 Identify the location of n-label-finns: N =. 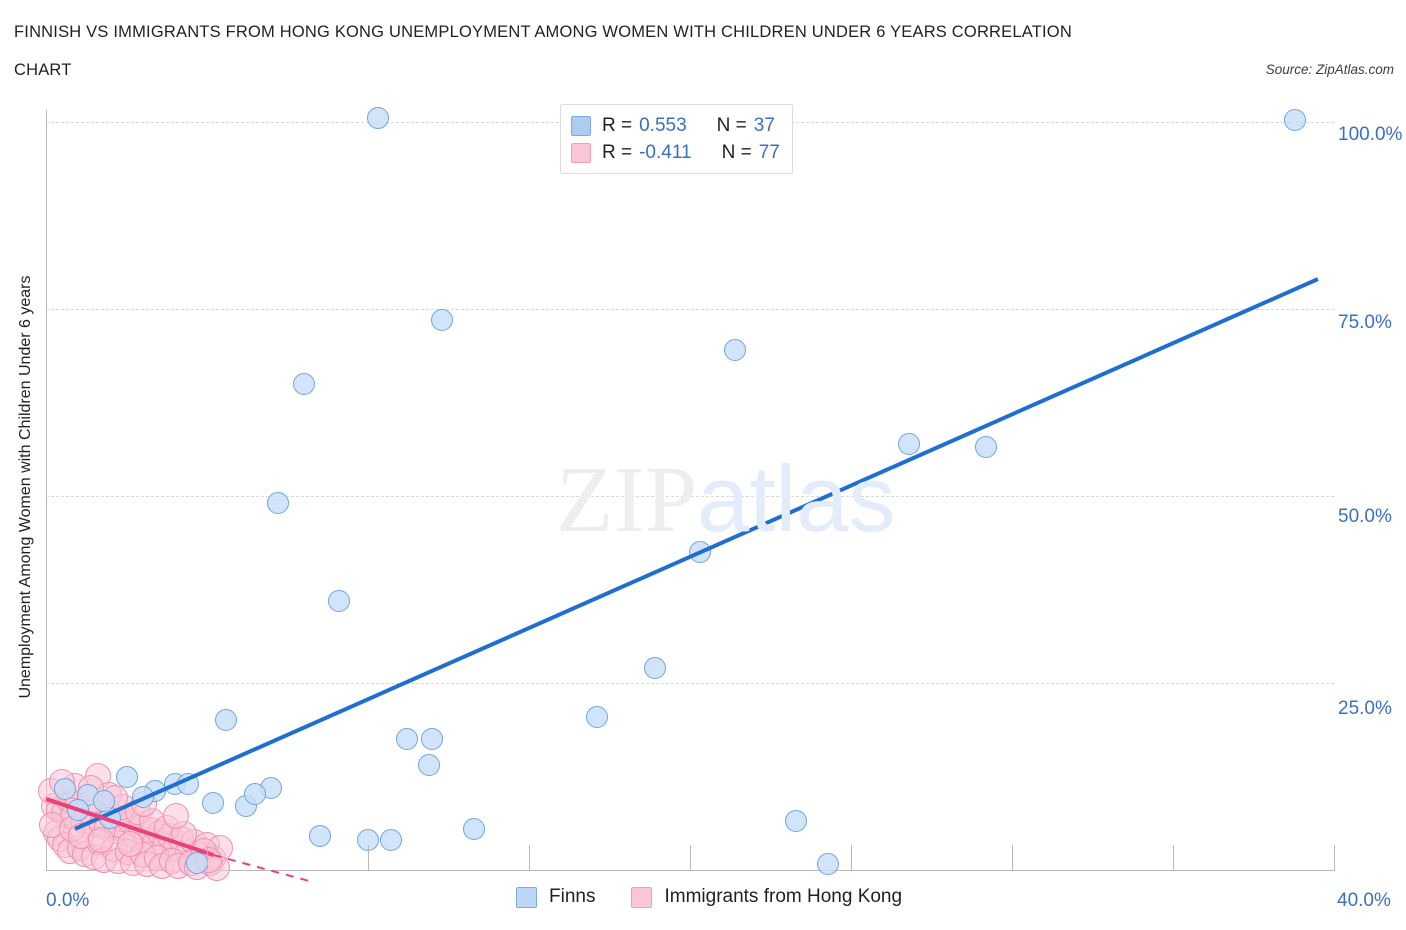
(731, 125).